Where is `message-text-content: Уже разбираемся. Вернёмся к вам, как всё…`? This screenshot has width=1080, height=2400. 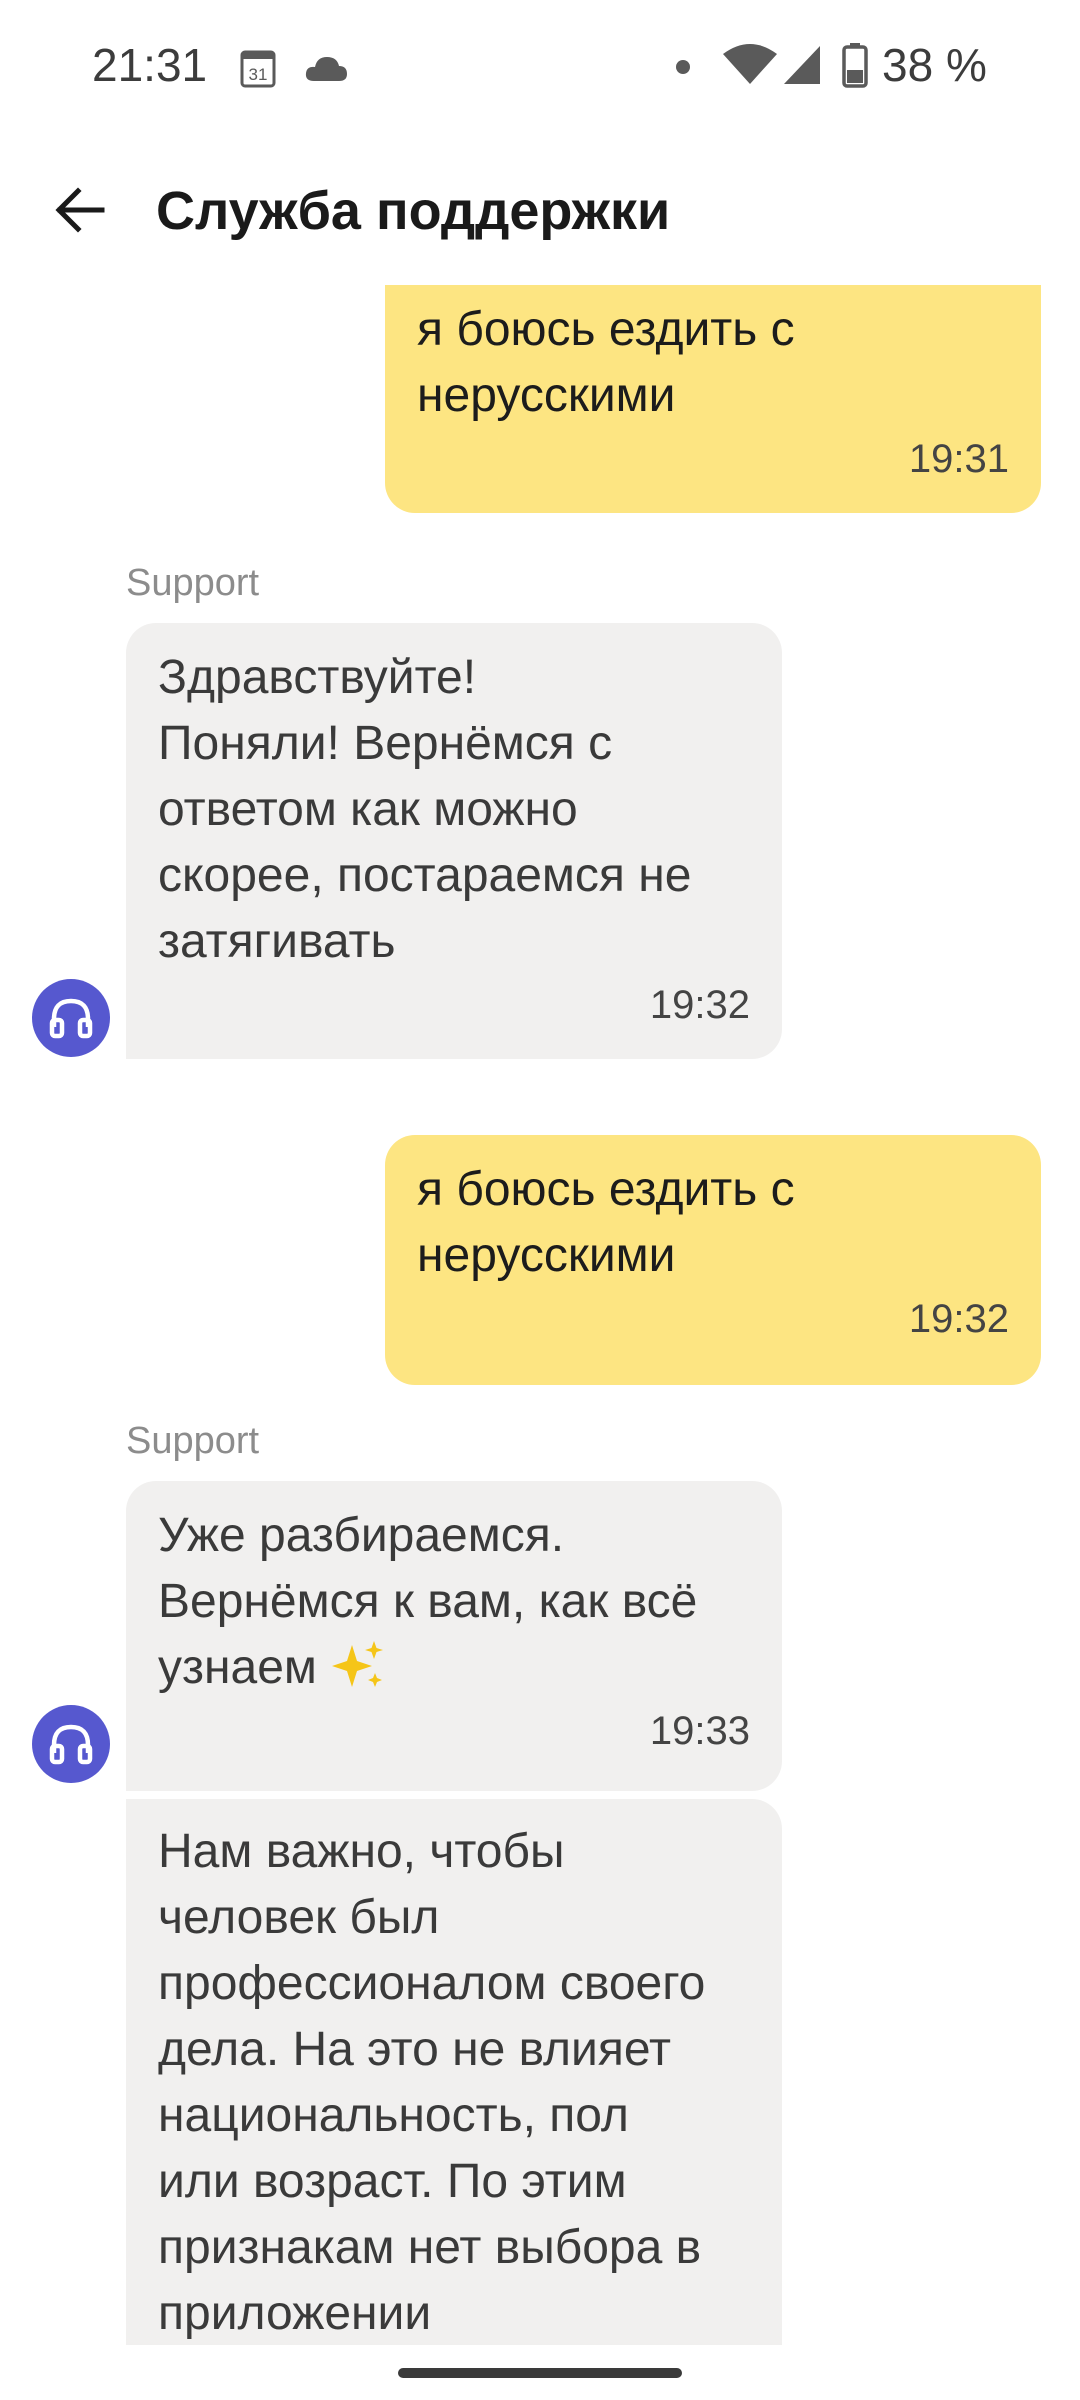
message-text-content: Уже разбираемся. Вернёмся к вам, как всё… is located at coordinates (428, 1601).